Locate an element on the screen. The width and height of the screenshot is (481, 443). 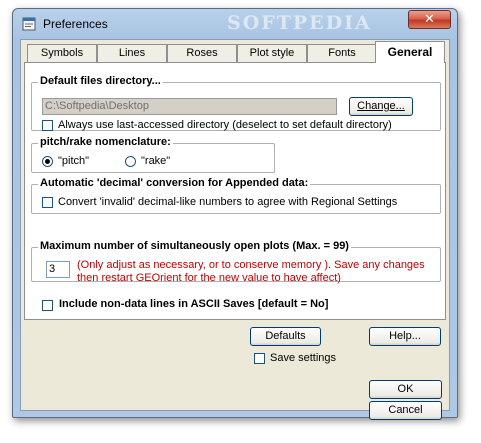
default-directory-field: C:\Softpedia\Desktop is located at coordinates (189, 106).